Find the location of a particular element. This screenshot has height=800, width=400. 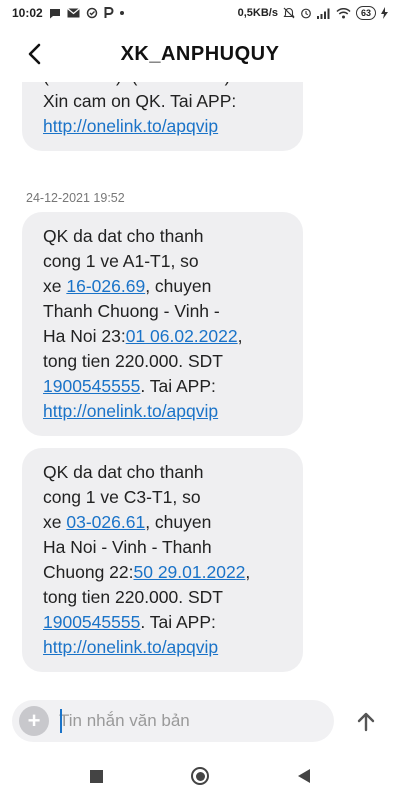

send-arrow-icon is located at coordinates (366, 722).